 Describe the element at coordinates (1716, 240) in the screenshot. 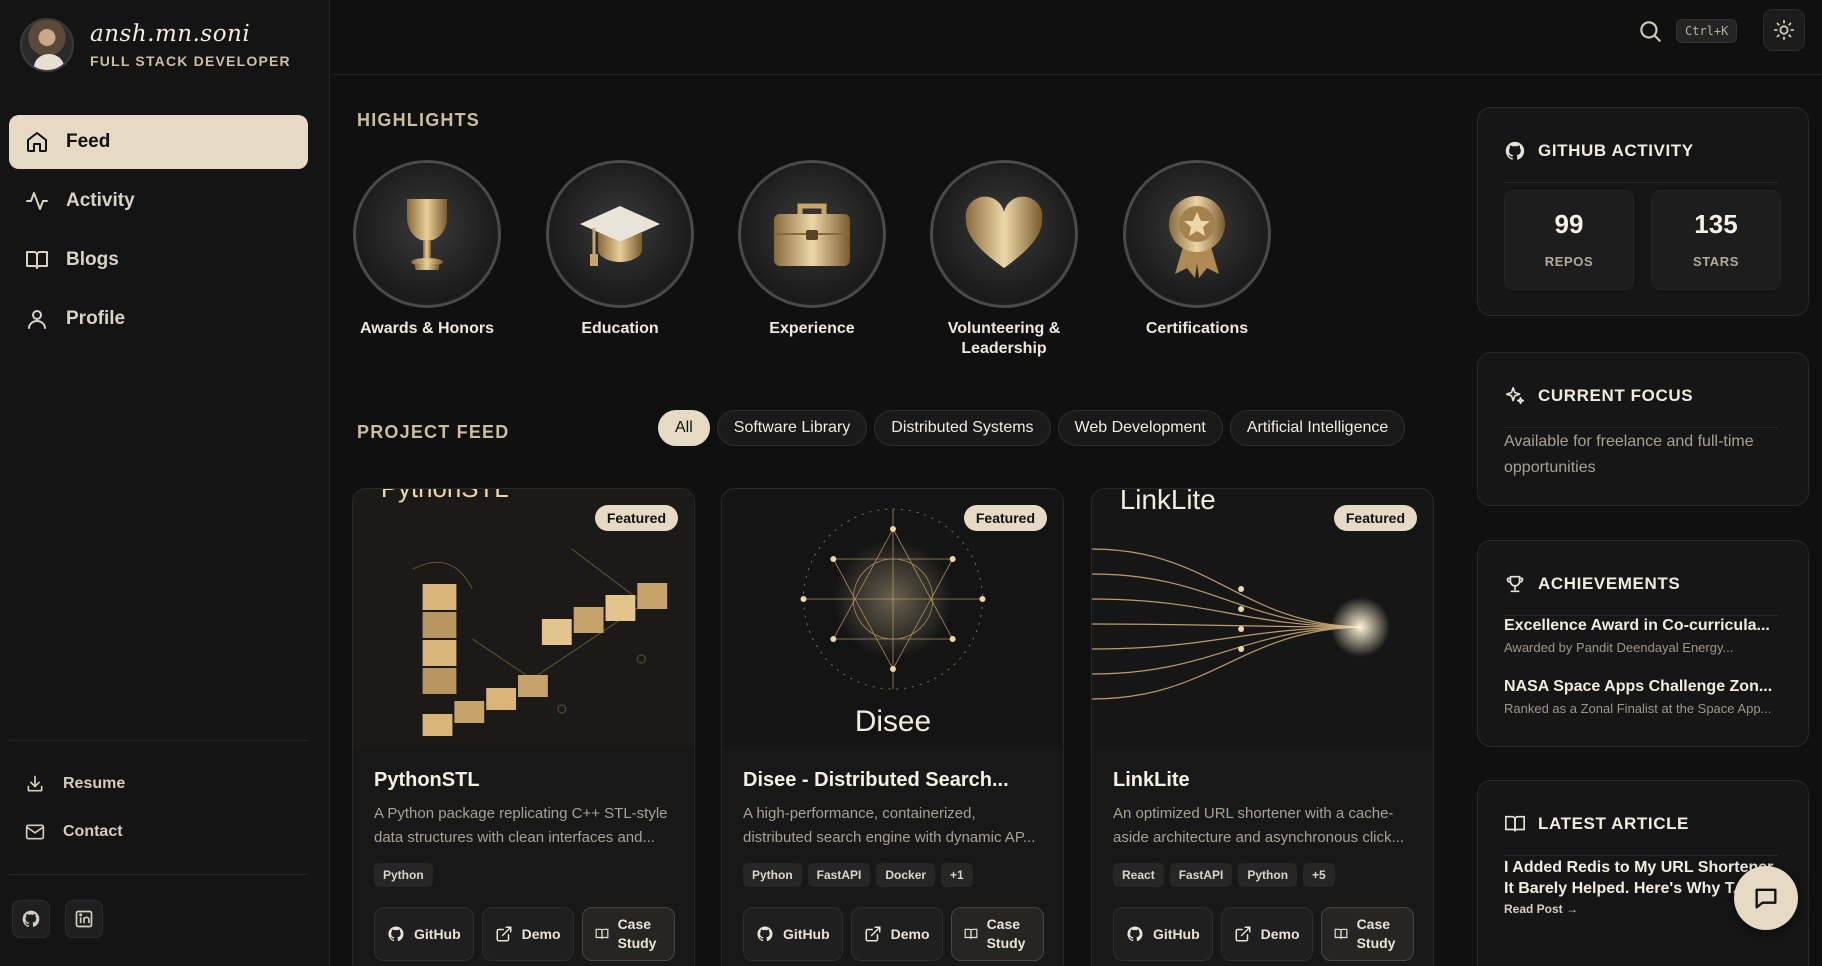

I see `stars-stat: 135 STARS` at that location.